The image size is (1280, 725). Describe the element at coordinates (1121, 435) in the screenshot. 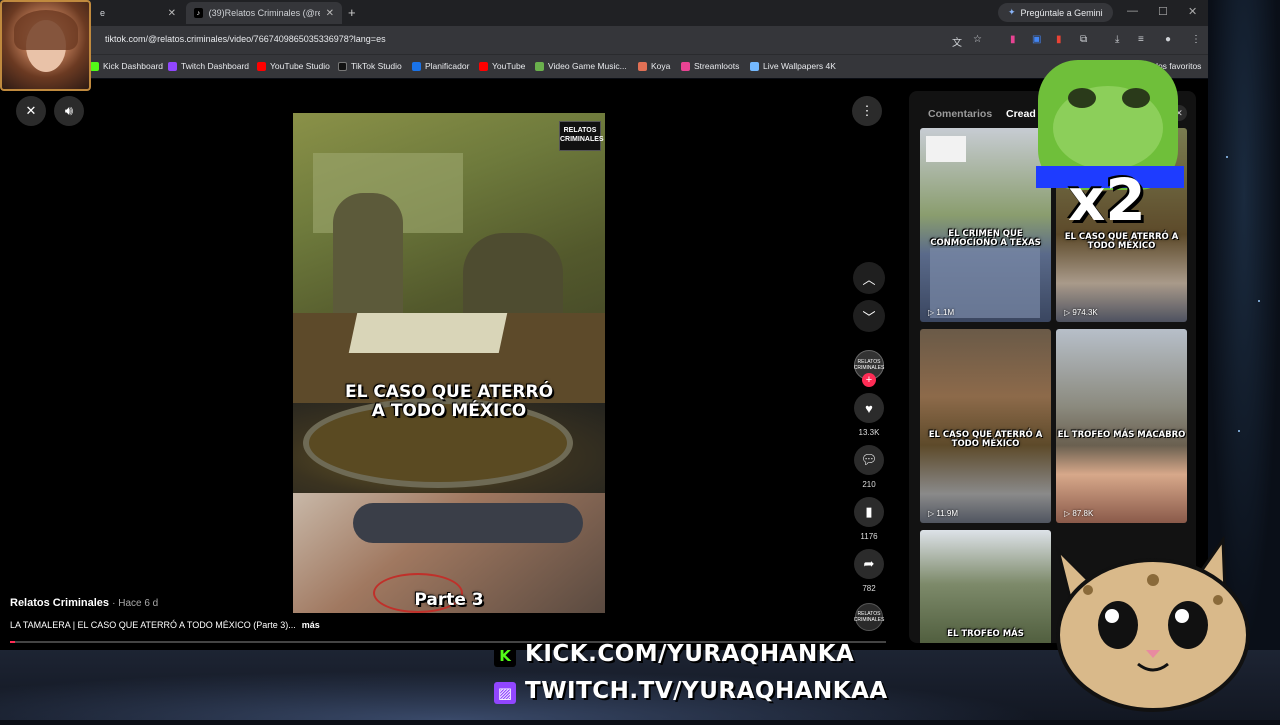

I see `thumbnail-title: EL TROFEO MÁS MACABRO` at that location.